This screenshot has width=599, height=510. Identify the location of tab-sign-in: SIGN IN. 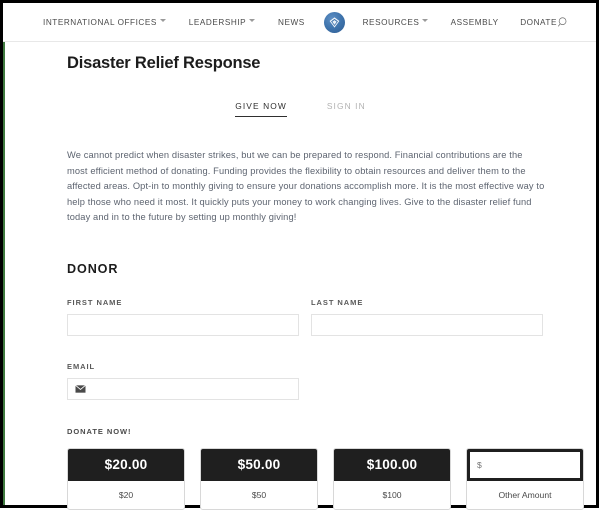
(346, 109).